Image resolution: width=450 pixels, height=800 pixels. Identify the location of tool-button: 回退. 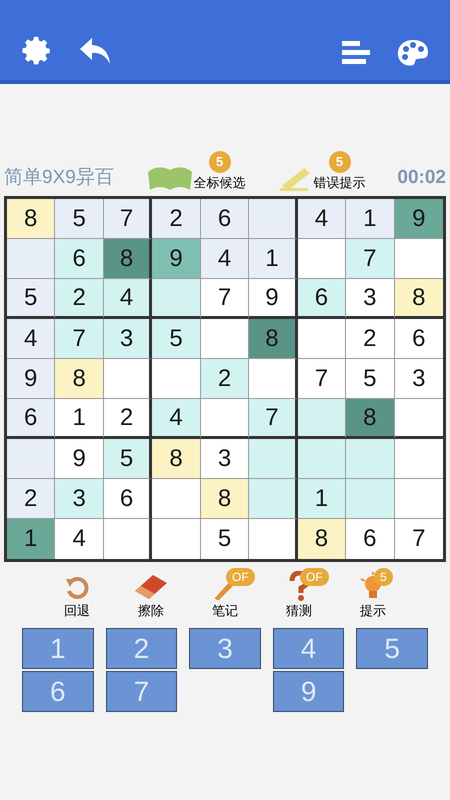
(77, 595).